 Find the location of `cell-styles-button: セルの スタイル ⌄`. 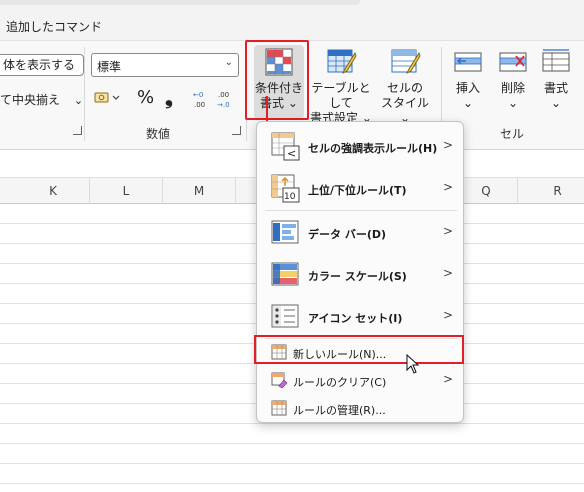

cell-styles-button: セルの スタイル ⌄ is located at coordinates (405, 86).